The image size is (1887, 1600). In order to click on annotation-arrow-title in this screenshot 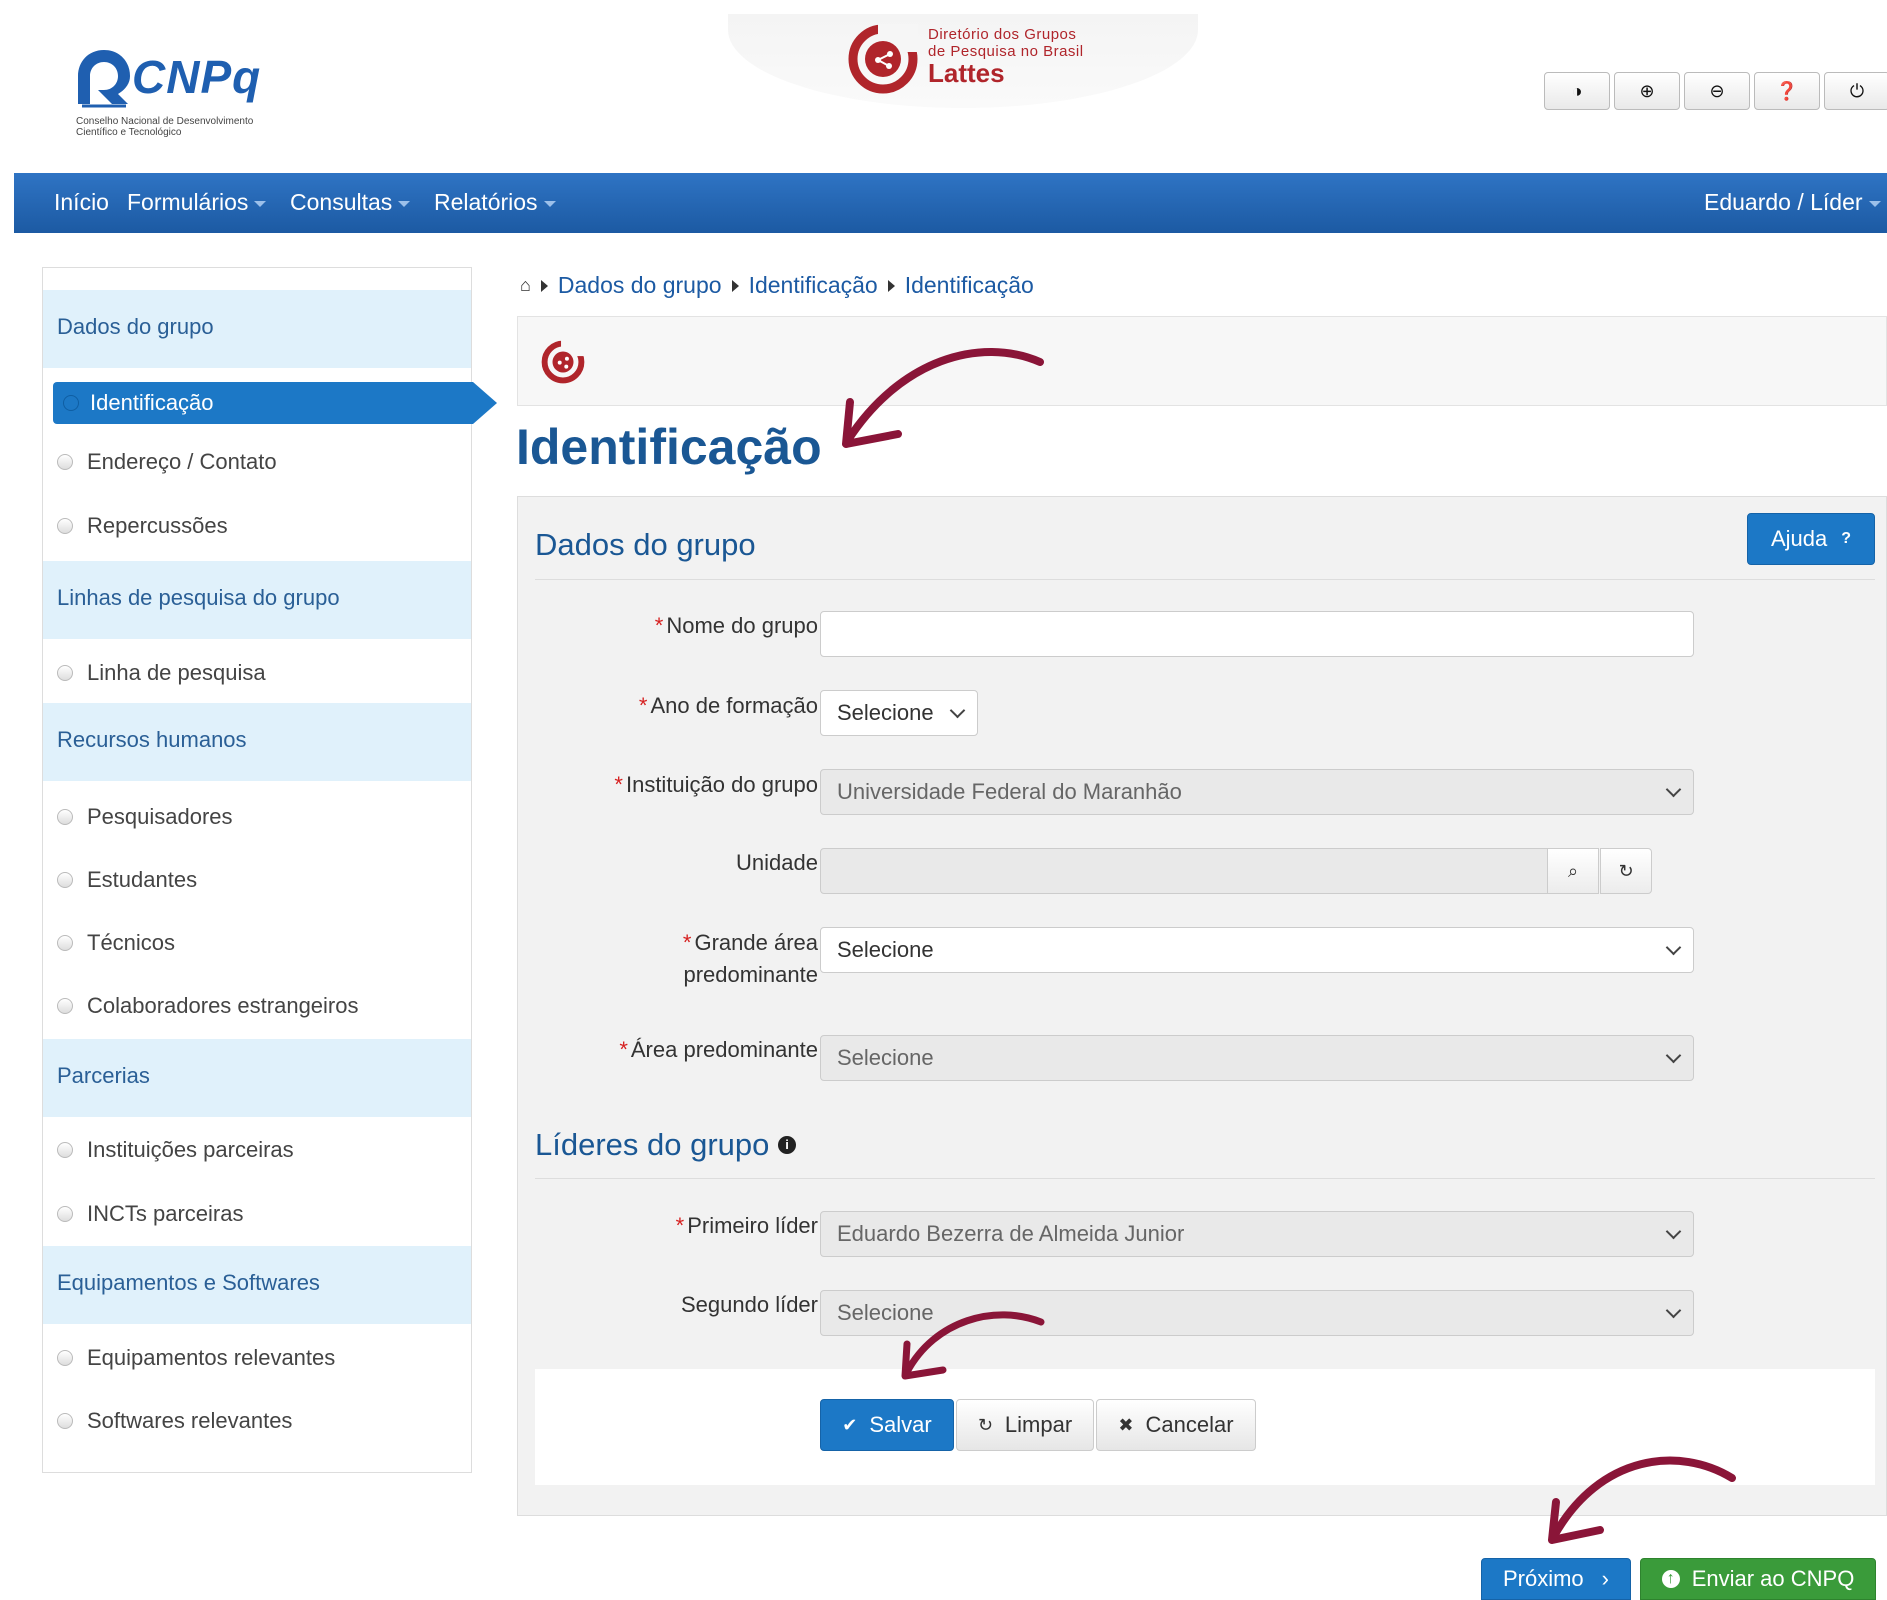, I will do `click(943, 397)`.